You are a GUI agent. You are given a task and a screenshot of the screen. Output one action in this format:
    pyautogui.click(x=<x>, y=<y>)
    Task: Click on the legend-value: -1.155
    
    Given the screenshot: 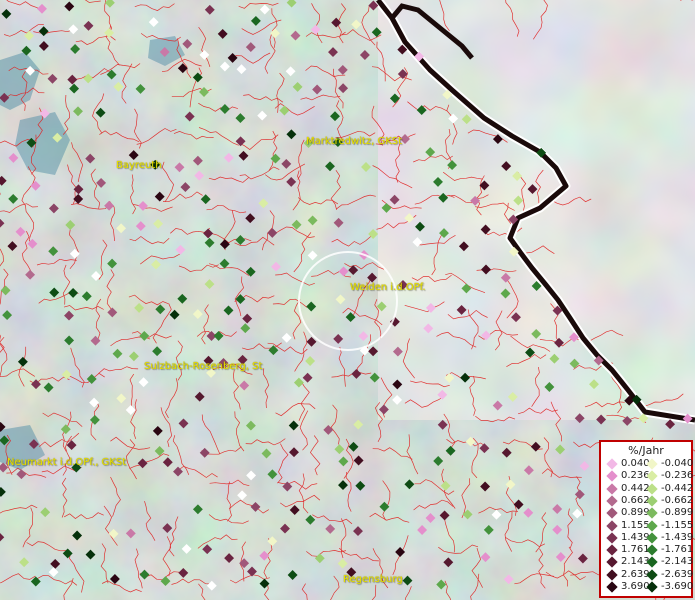 What is the action you would take?
    pyautogui.click(x=677, y=525)
    